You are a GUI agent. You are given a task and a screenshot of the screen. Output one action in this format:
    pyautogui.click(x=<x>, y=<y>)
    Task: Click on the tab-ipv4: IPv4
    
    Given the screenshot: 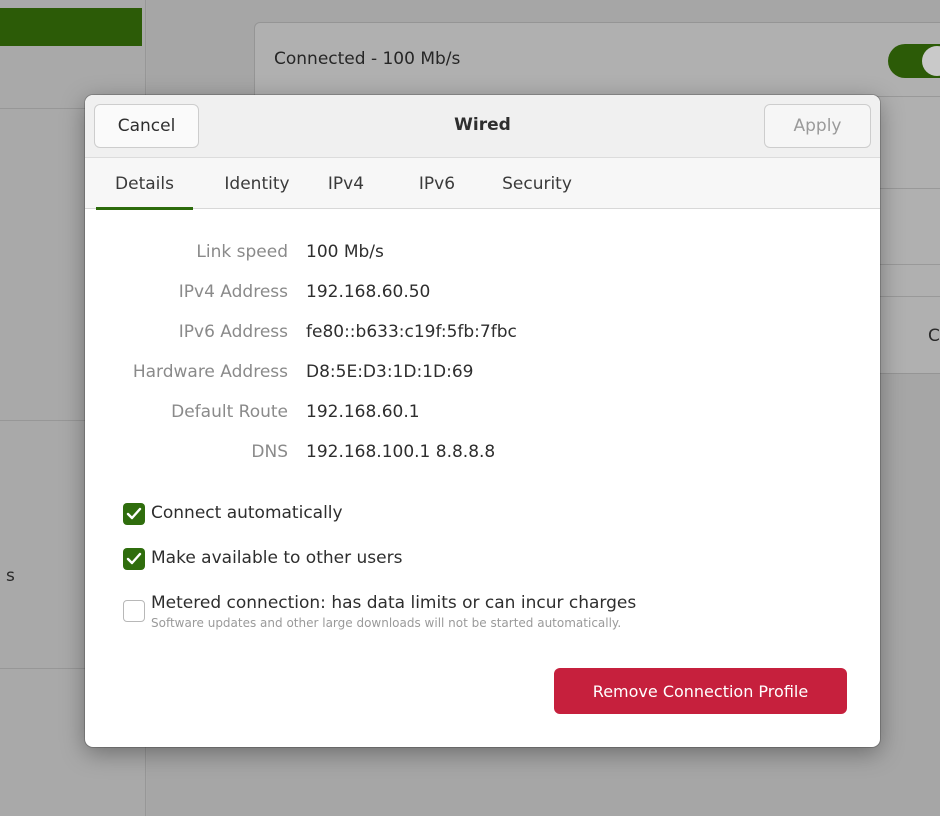 What is the action you would take?
    pyautogui.click(x=346, y=183)
    